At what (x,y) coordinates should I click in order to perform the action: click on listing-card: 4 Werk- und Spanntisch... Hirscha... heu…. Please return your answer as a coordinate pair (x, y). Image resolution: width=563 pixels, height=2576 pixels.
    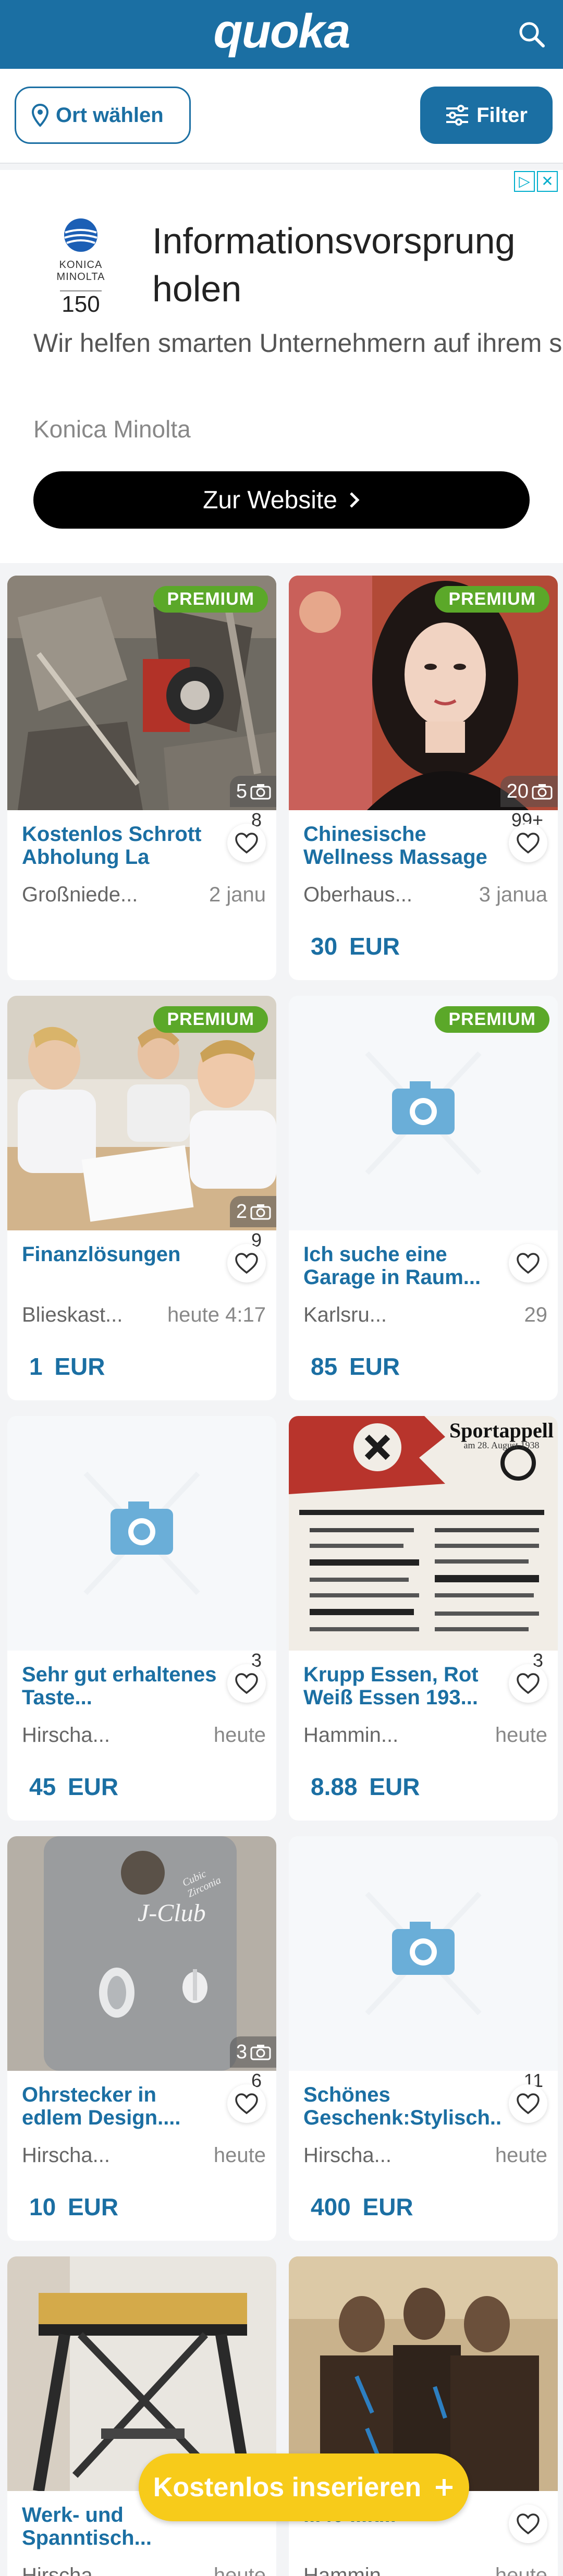
    Looking at the image, I should click on (141, 2416).